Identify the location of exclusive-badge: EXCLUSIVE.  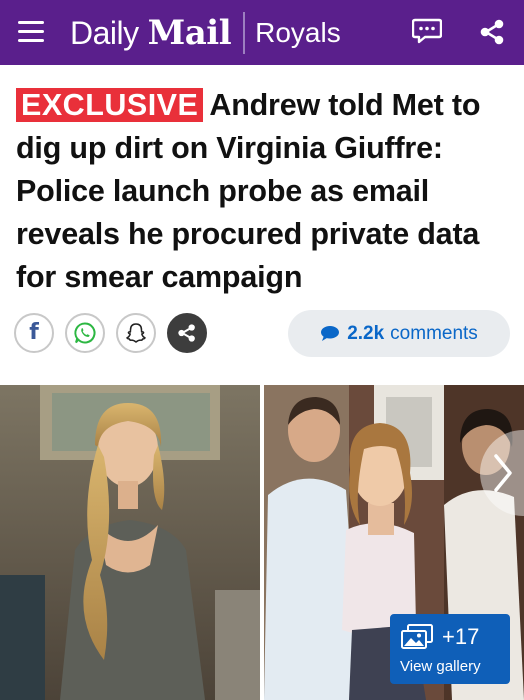
(110, 105).